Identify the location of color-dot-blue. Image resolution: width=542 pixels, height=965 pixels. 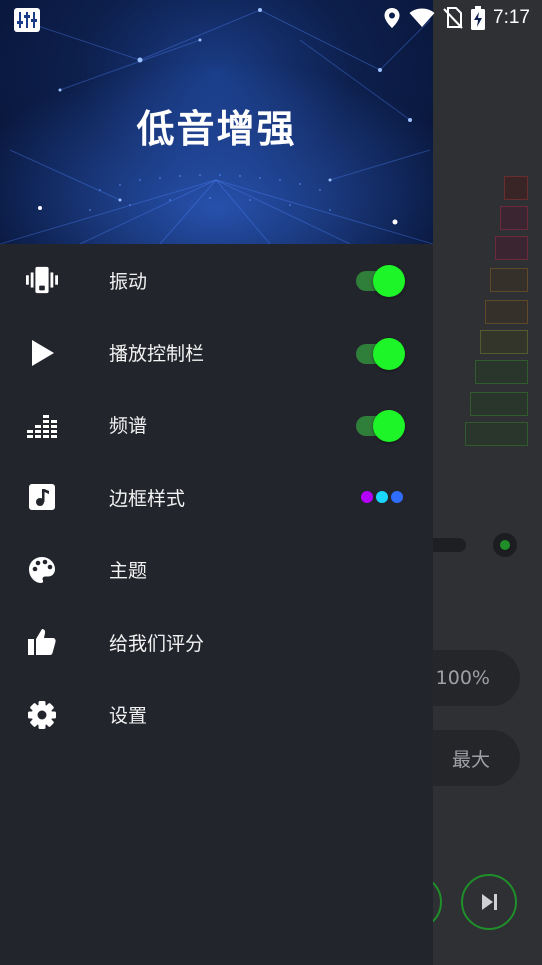
(397, 497).